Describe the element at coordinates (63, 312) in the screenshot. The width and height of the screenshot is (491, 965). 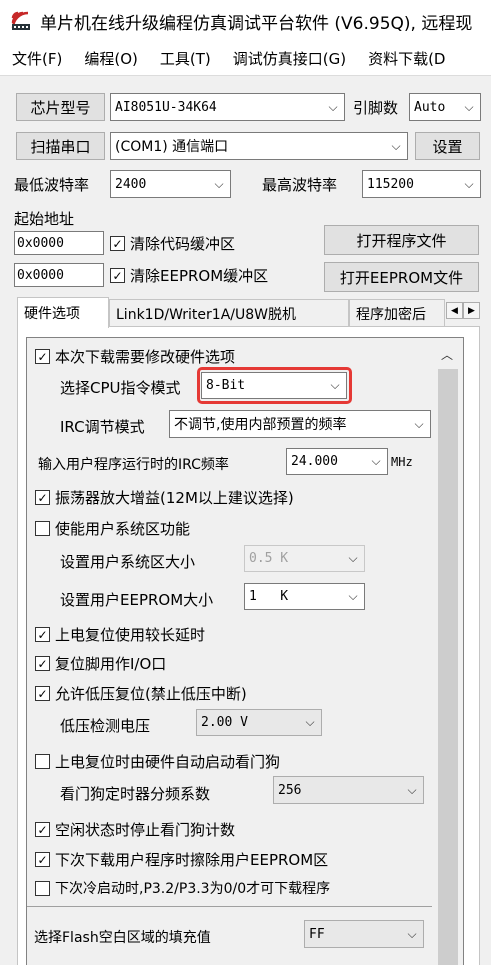
I see `tab-hardware-options: 硬件选项` at that location.